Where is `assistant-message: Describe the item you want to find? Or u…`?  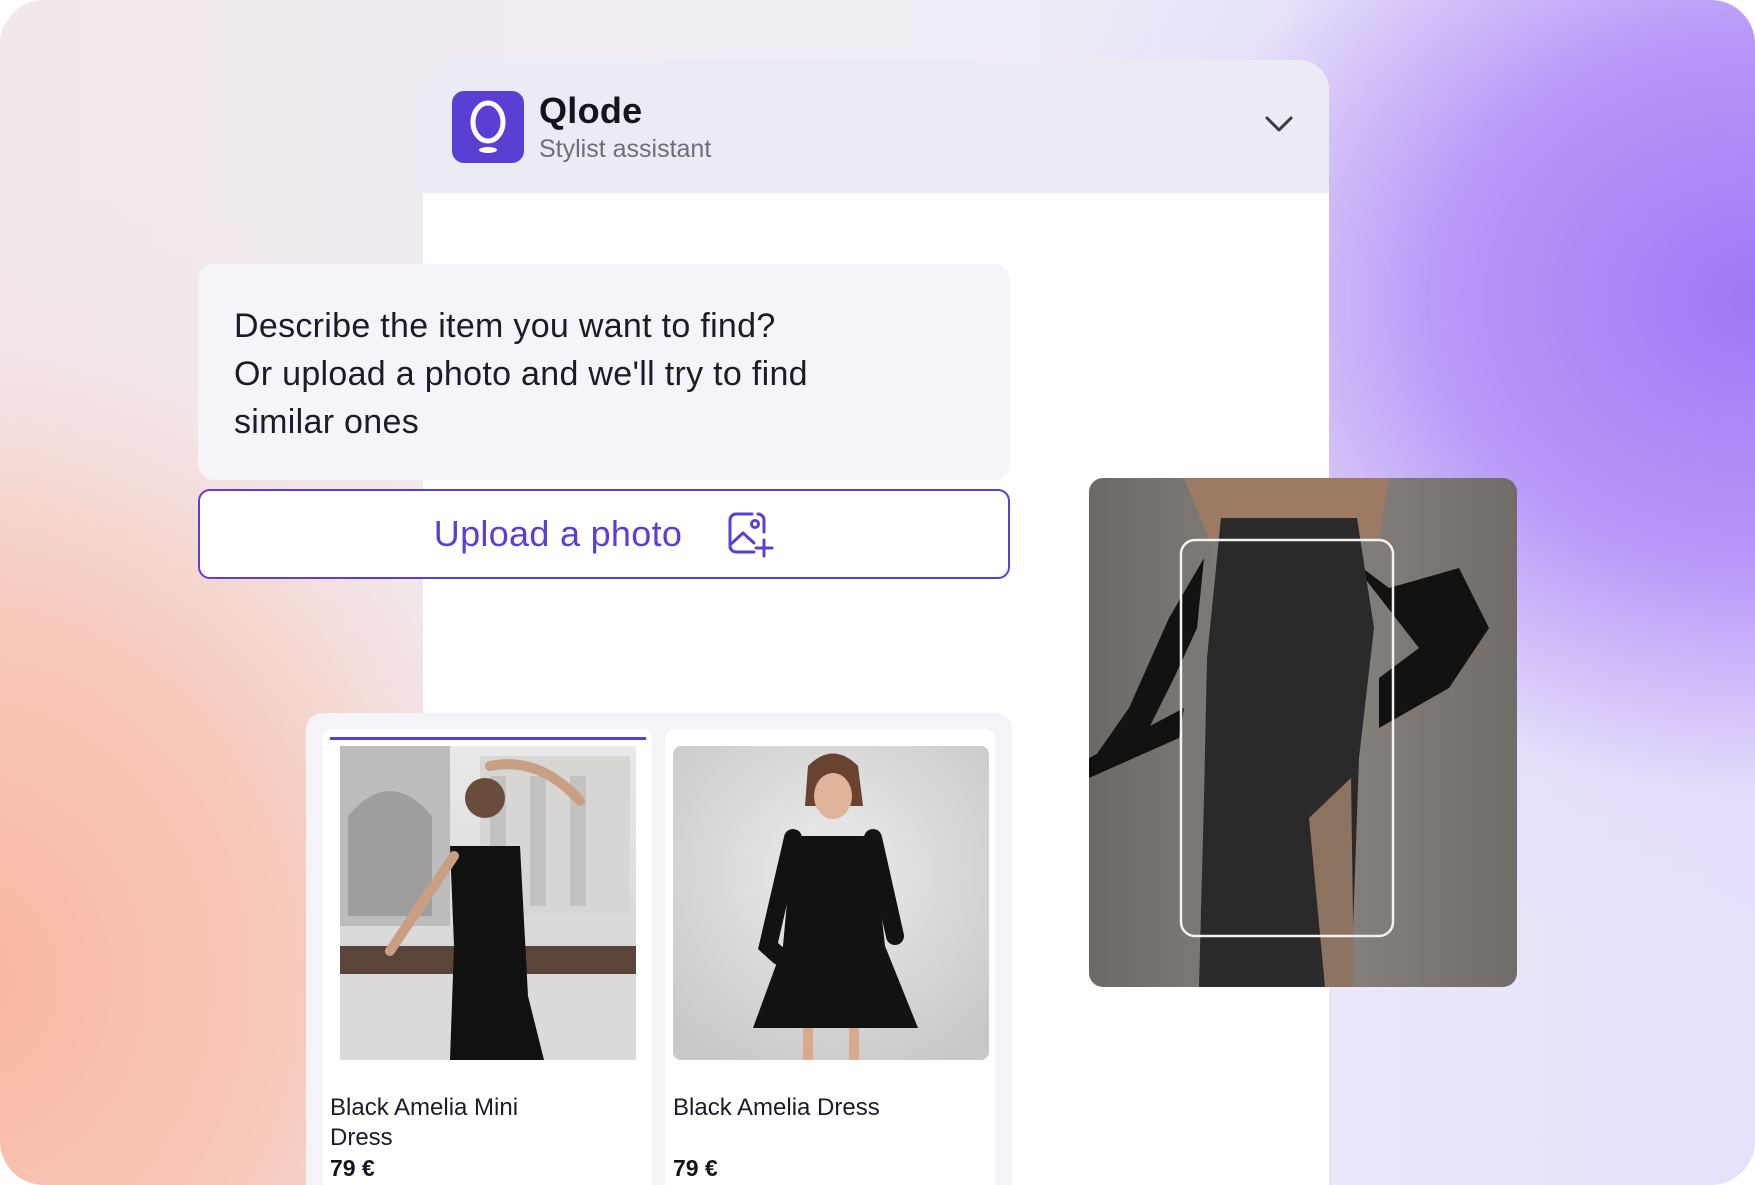
assistant-message: Describe the item you want to find? Or u… is located at coordinates (604, 372).